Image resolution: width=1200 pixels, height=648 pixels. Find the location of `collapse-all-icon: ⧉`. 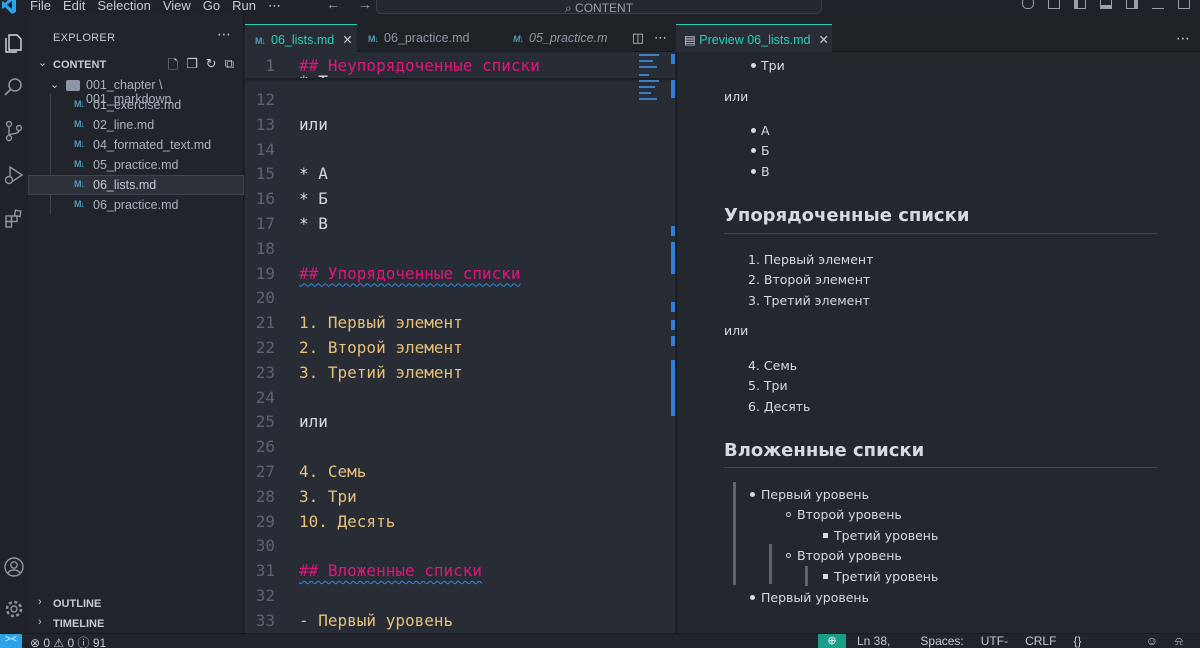

collapse-all-icon: ⧉ is located at coordinates (229, 67).